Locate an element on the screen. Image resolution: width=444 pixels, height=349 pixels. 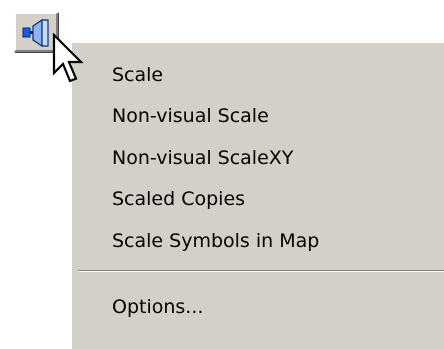
menu-item-non-visual-scalexy: Non-visual ScaleXY is located at coordinates (258, 158).